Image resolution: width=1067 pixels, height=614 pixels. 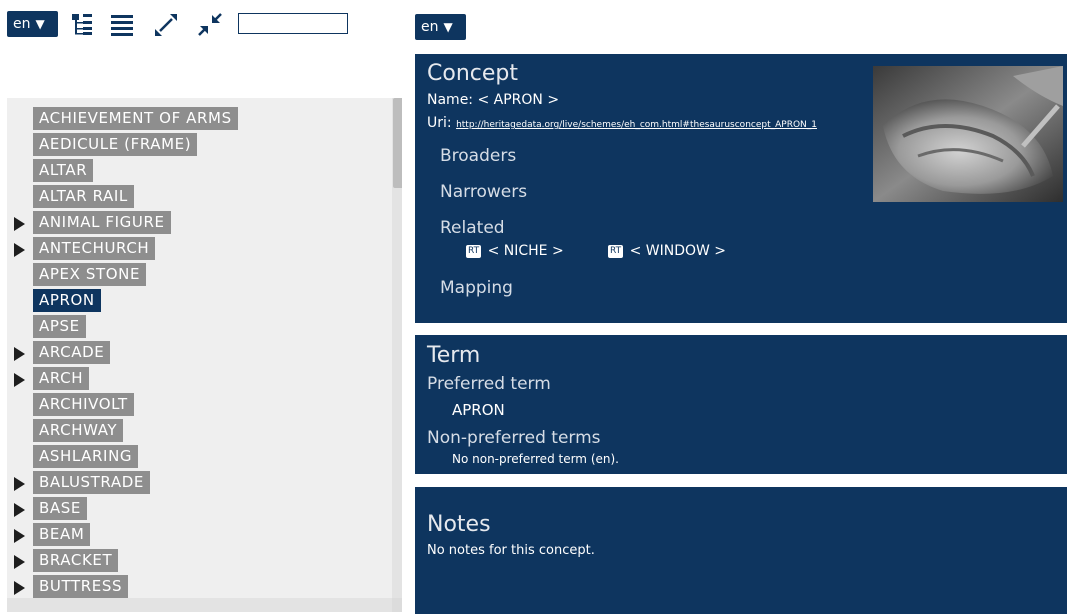 I want to click on tree-scroll-thumb, so click(x=397, y=143).